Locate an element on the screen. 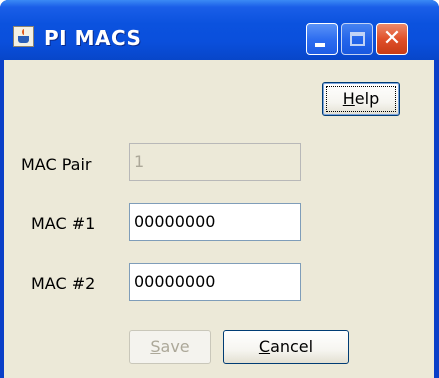  maximize-button is located at coordinates (357, 39).